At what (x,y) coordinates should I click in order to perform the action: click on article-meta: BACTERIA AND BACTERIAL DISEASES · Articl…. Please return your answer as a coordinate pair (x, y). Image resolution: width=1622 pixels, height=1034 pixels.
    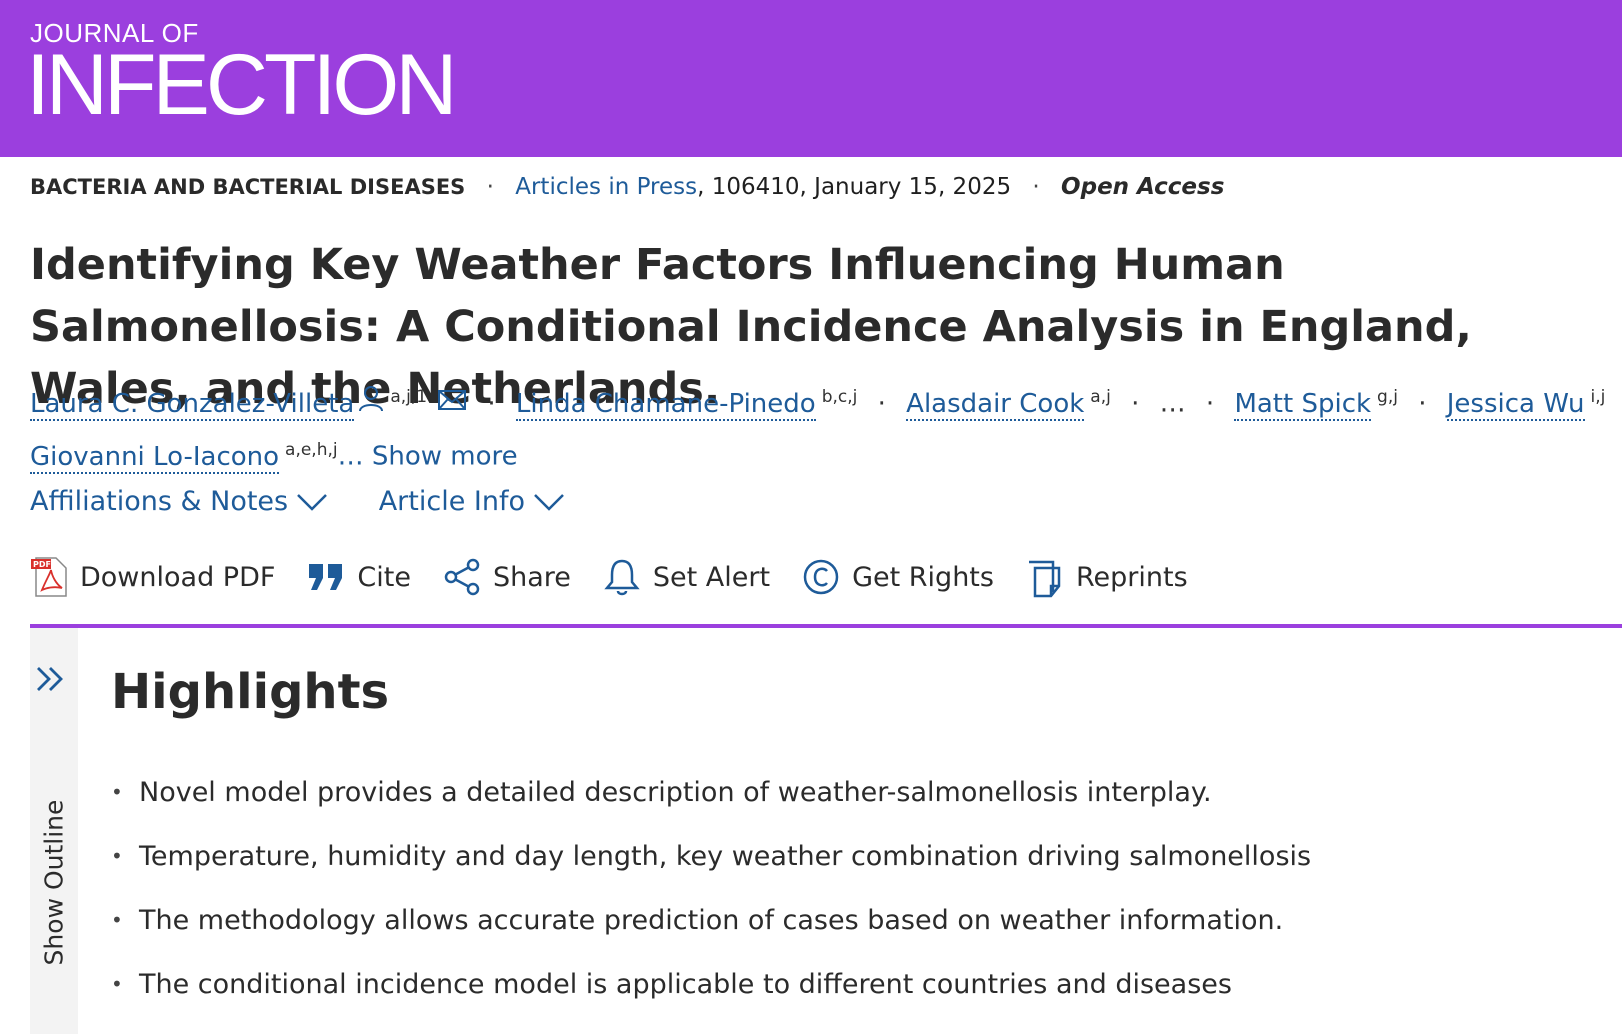
    Looking at the image, I should click on (627, 187).